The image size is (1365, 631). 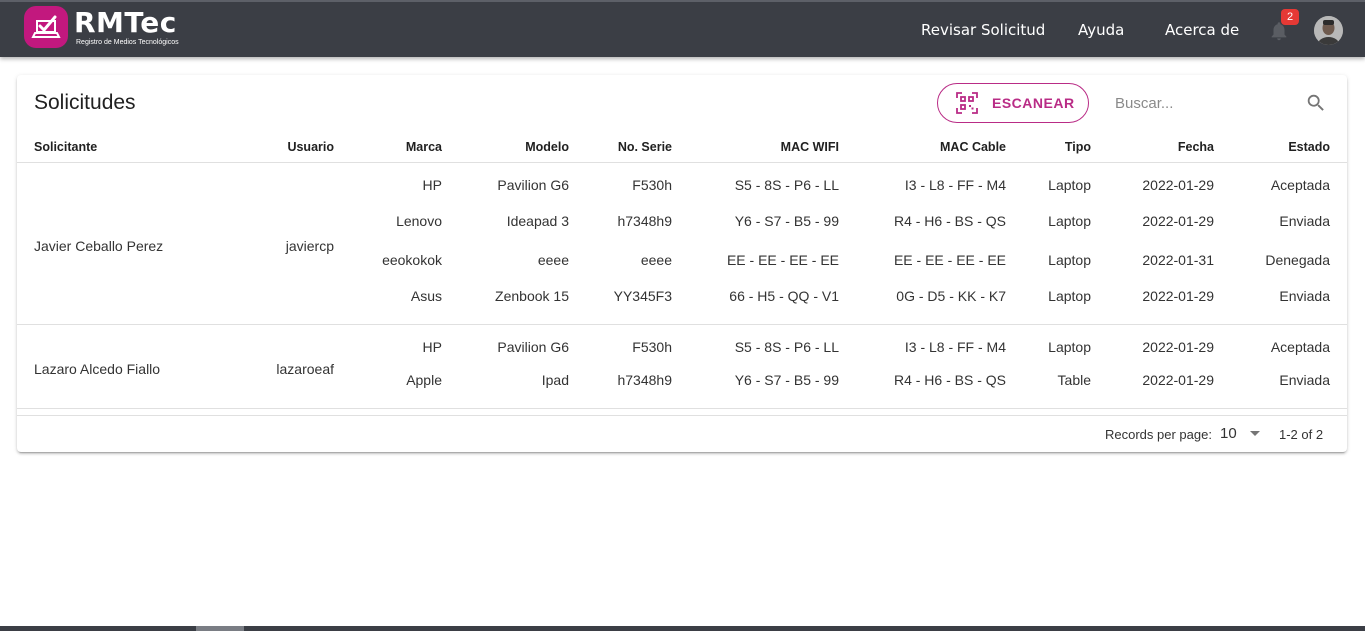 What do you see at coordinates (772, 148) in the screenshot?
I see `header-mac-wifi: MAC WIFI` at bounding box center [772, 148].